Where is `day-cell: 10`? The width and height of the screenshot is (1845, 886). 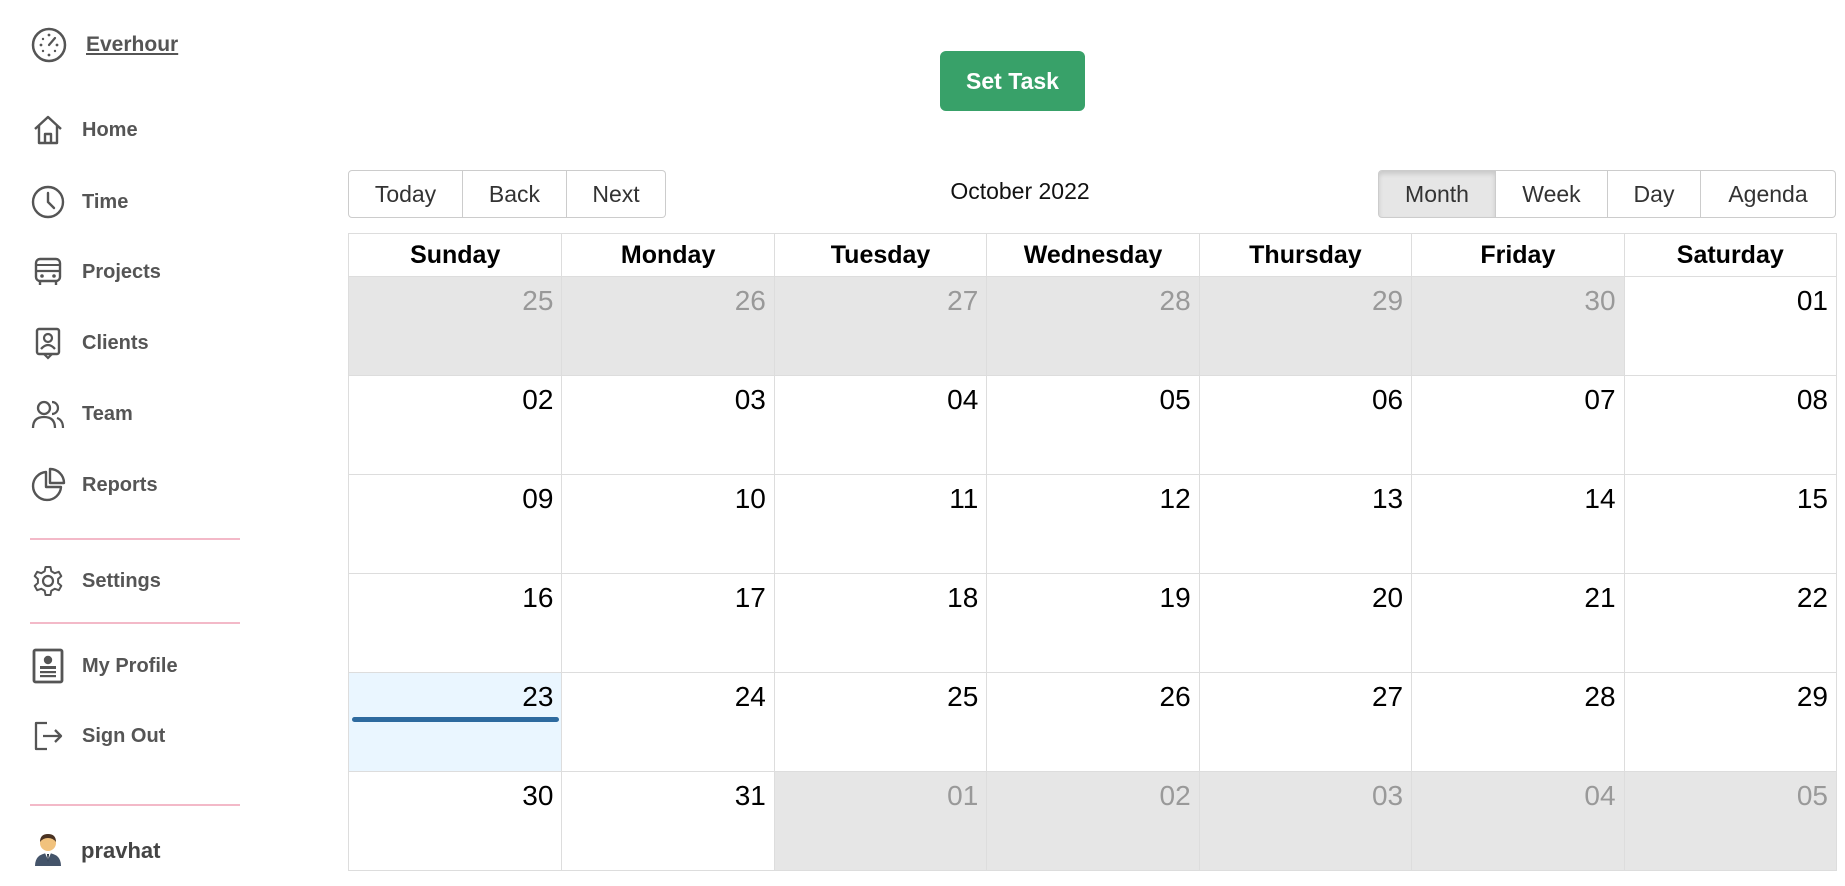
day-cell: 10 is located at coordinates (667, 524).